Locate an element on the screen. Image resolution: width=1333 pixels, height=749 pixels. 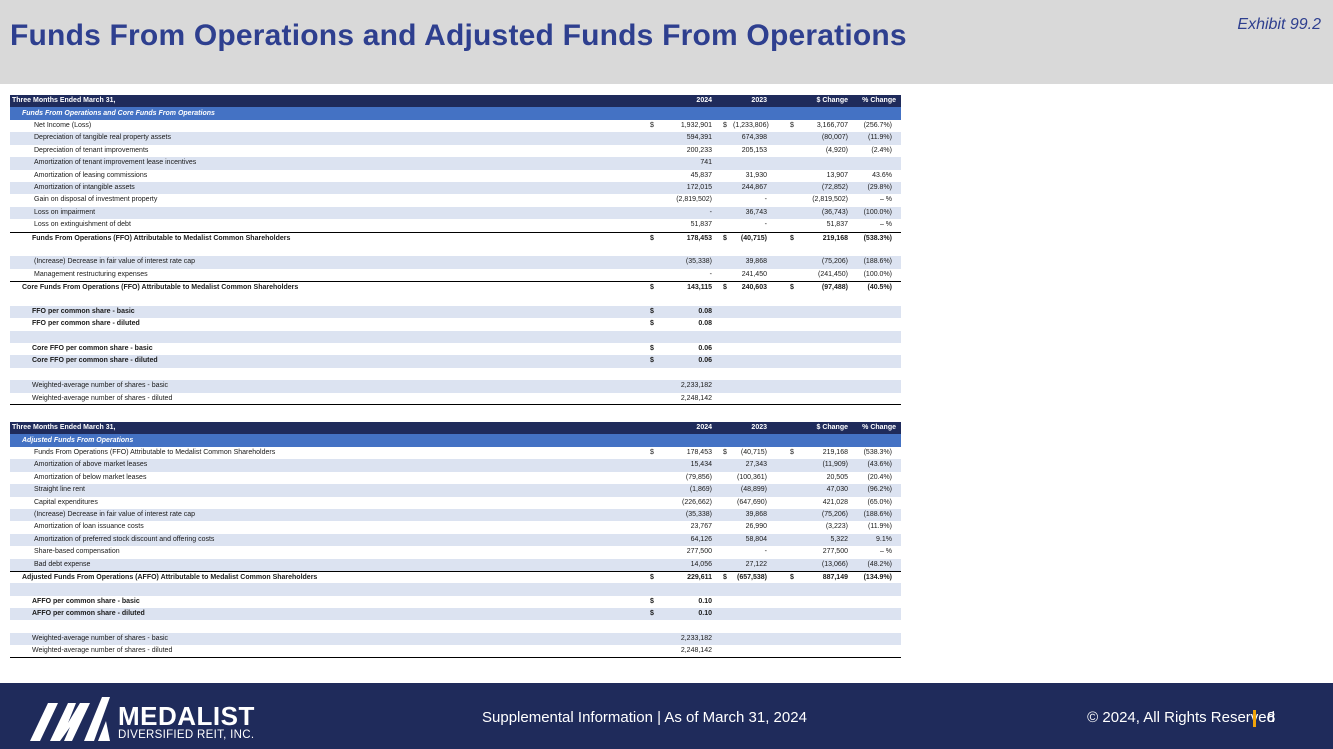
percent-change: (29.8%) is located at coordinates (879, 187).